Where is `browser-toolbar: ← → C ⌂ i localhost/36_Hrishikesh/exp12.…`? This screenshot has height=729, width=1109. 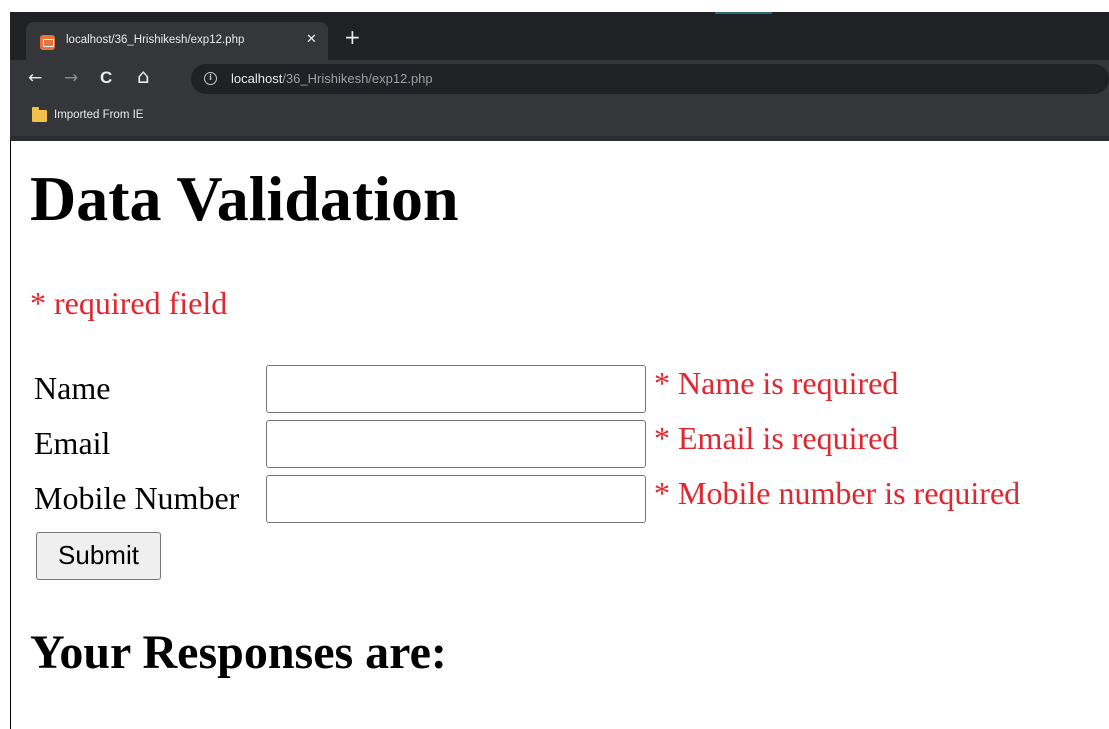 browser-toolbar: ← → C ⌂ i localhost/36_Hrishikesh/exp12.… is located at coordinates (559, 79).